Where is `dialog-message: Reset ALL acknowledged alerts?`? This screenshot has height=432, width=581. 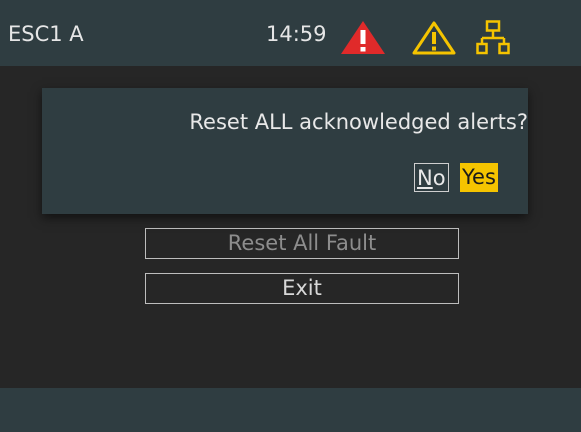 dialog-message: Reset ALL acknowledged alerts? is located at coordinates (285, 122).